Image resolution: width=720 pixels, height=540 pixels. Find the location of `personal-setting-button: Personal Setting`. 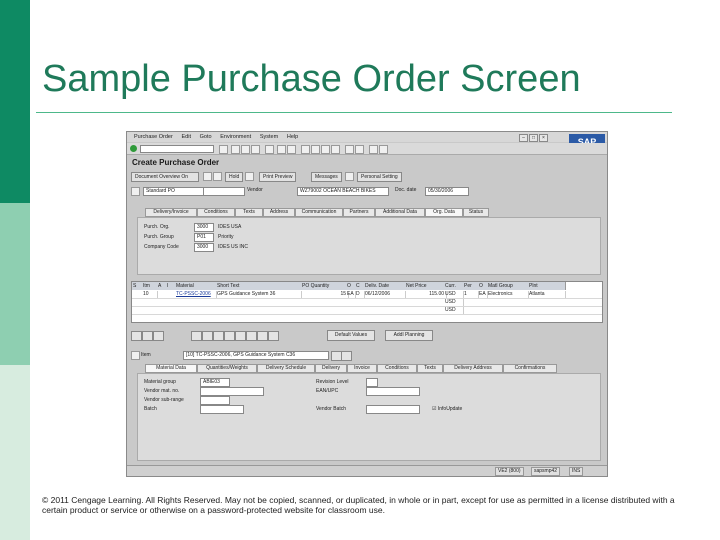

personal-setting-button: Personal Setting is located at coordinates (379, 177).